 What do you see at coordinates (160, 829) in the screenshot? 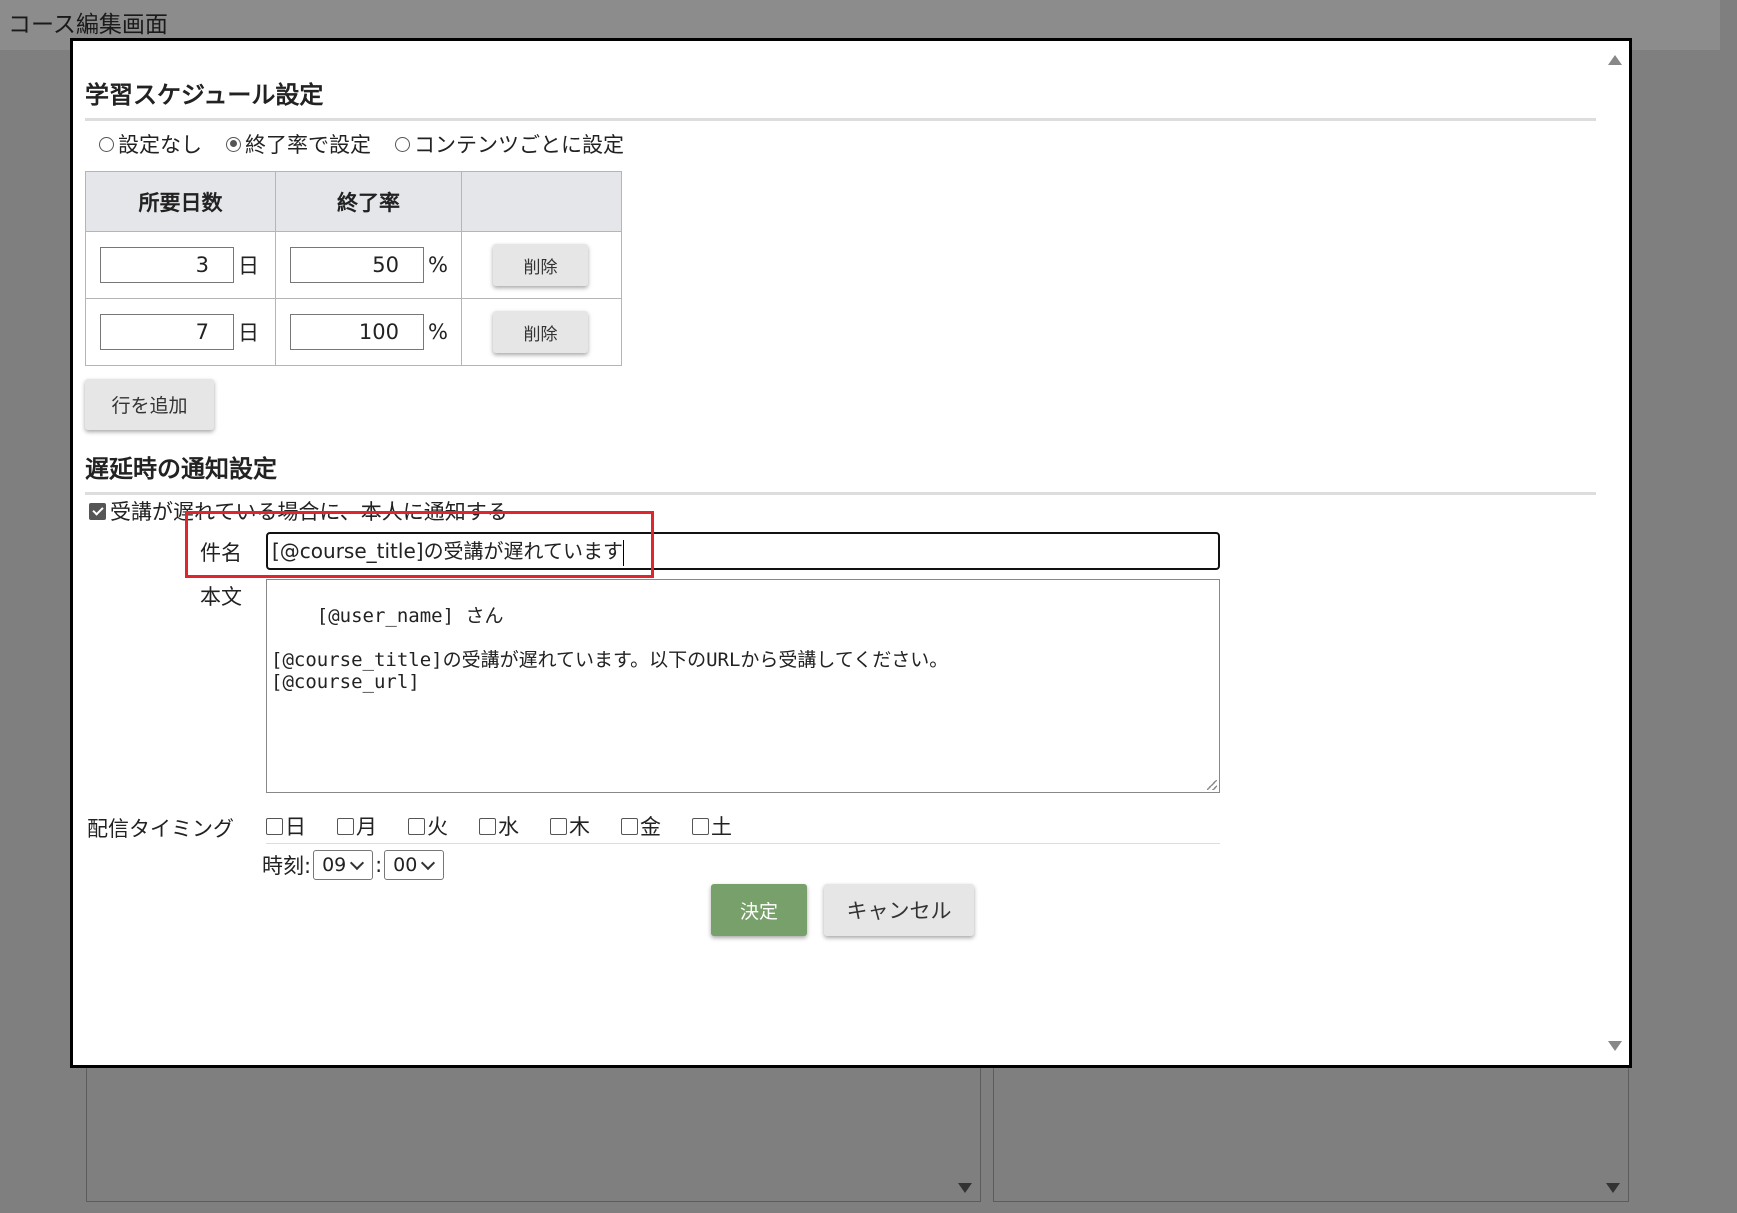
I see `delivery-timing-label: 配信タイミング` at bounding box center [160, 829].